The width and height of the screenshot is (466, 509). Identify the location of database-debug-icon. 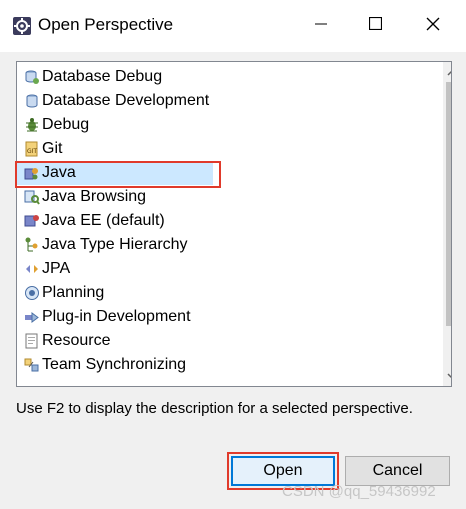
(32, 77).